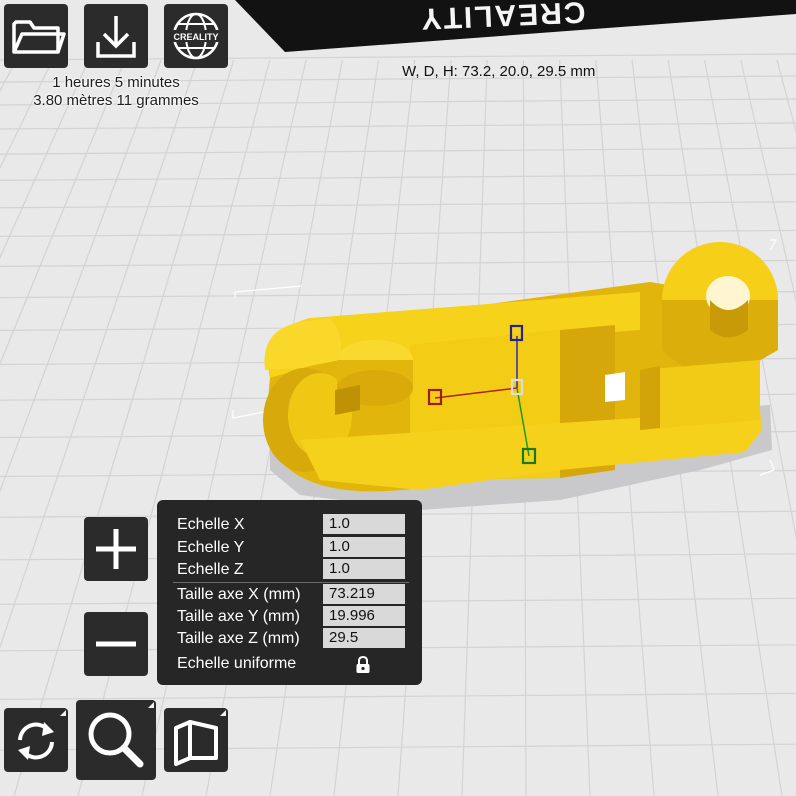  I want to click on rotate-view-button, so click(36, 740).